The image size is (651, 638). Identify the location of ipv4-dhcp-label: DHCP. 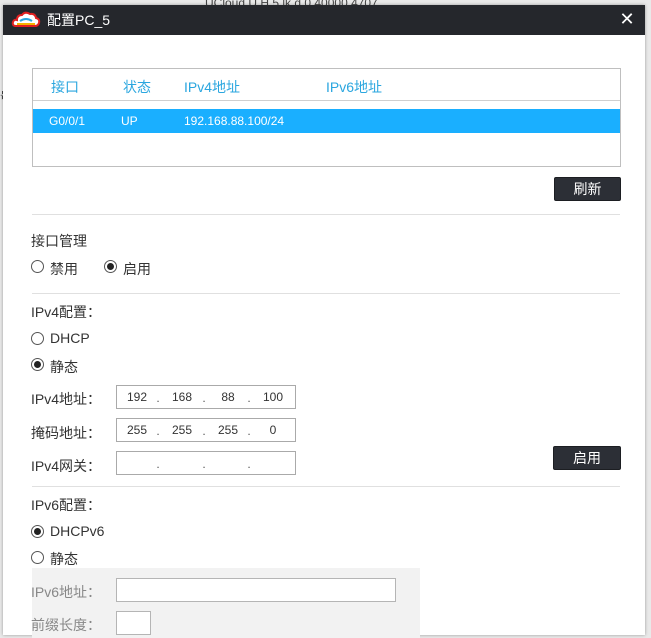
(70, 338).